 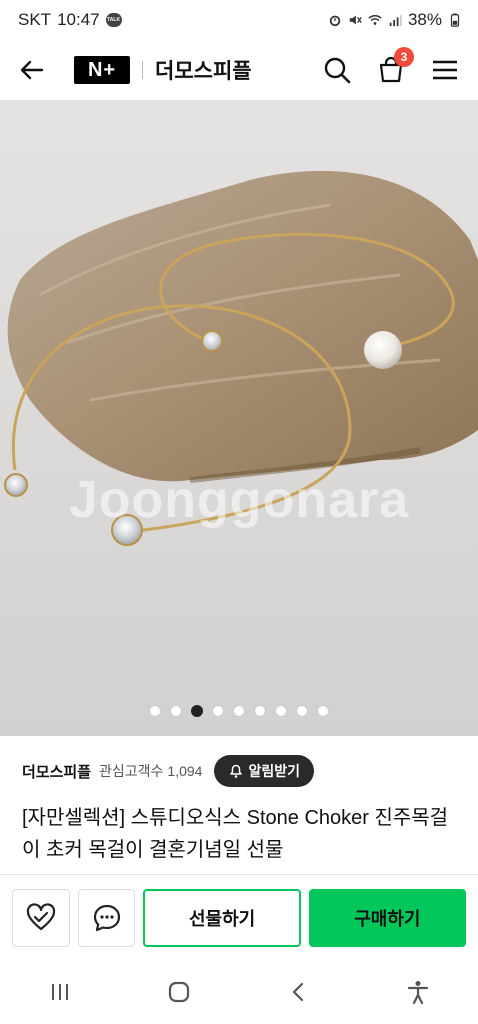 I want to click on home-button, so click(x=179, y=992).